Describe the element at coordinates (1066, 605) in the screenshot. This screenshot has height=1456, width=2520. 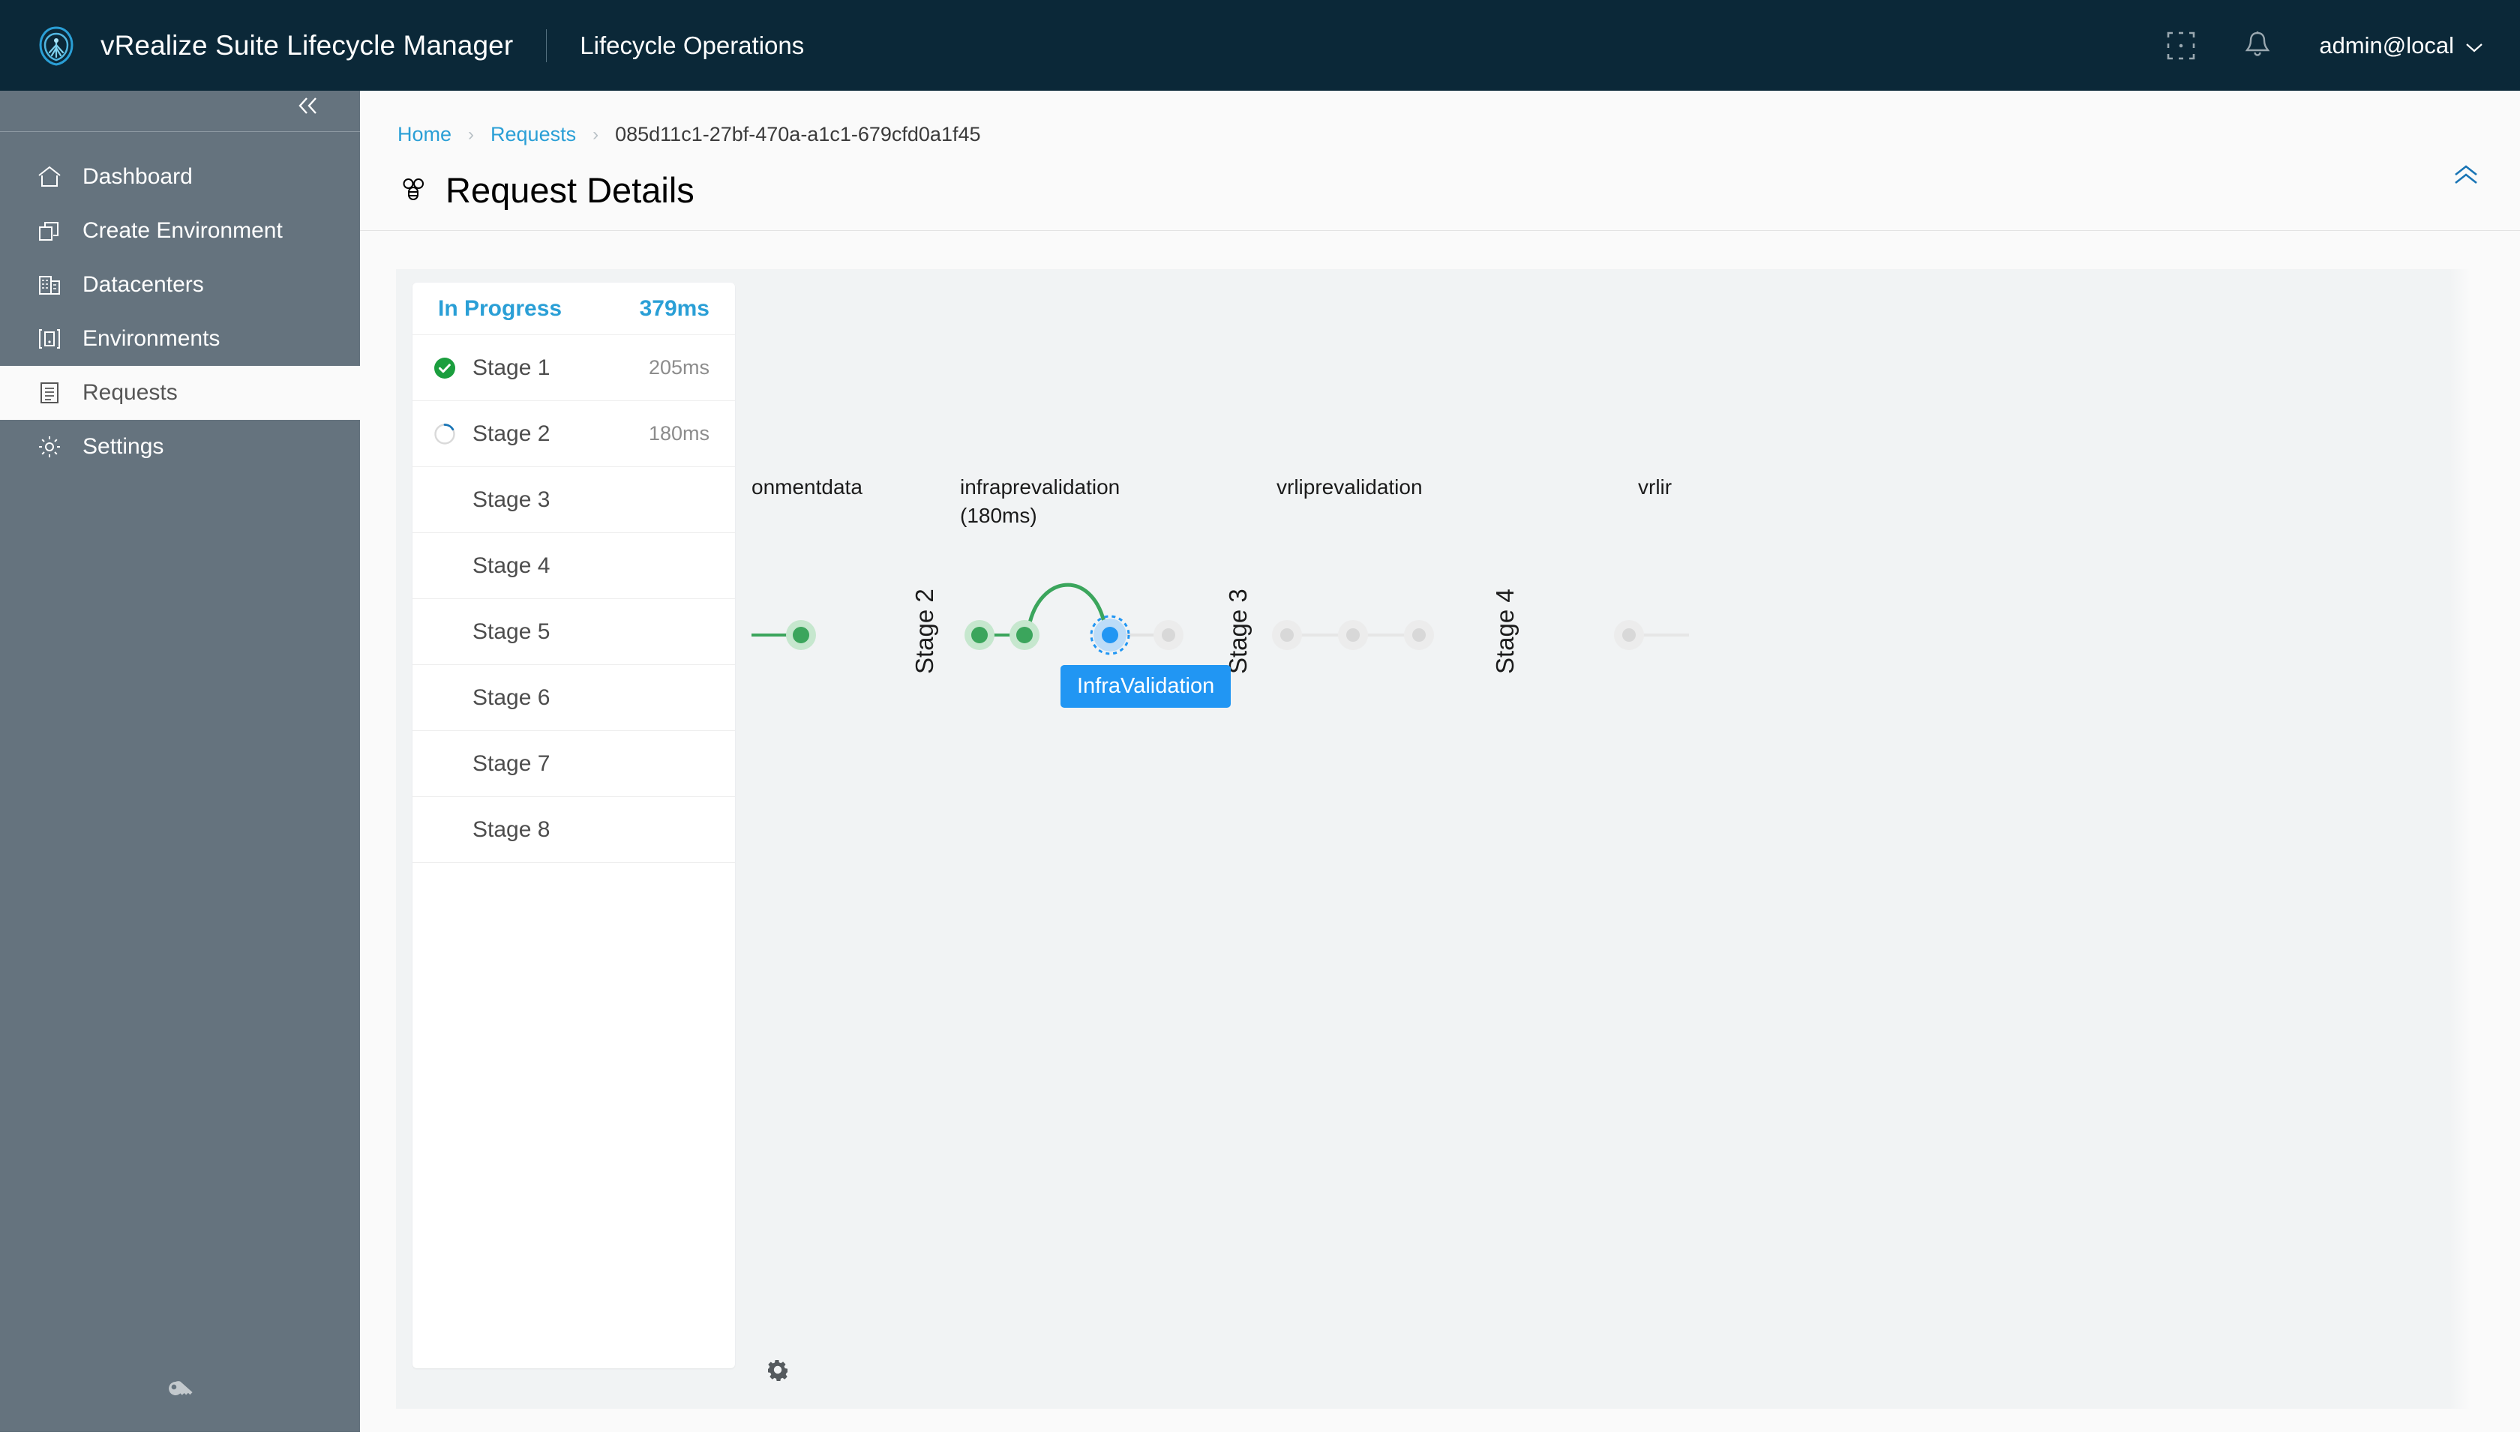
I see `edge-s2-arc` at that location.